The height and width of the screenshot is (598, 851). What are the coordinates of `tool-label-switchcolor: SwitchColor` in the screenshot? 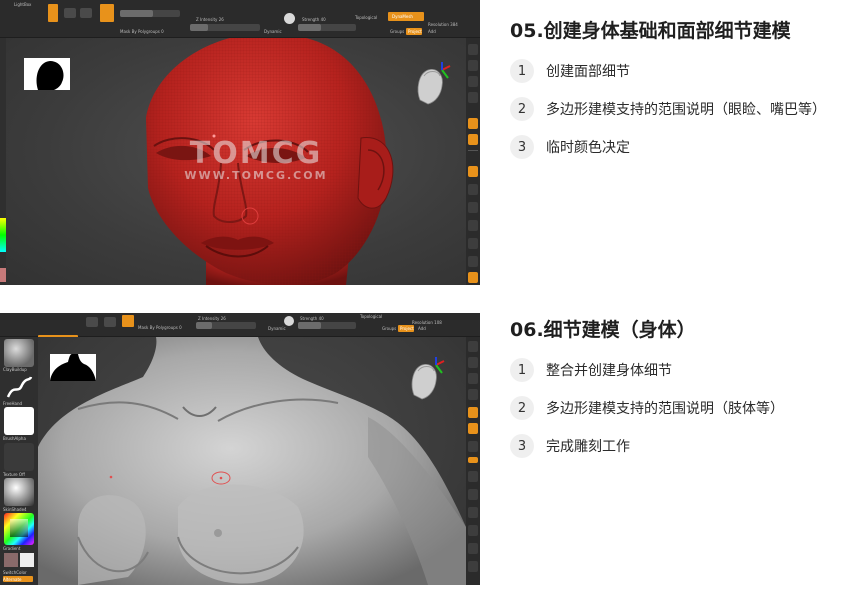 It's located at (15, 572).